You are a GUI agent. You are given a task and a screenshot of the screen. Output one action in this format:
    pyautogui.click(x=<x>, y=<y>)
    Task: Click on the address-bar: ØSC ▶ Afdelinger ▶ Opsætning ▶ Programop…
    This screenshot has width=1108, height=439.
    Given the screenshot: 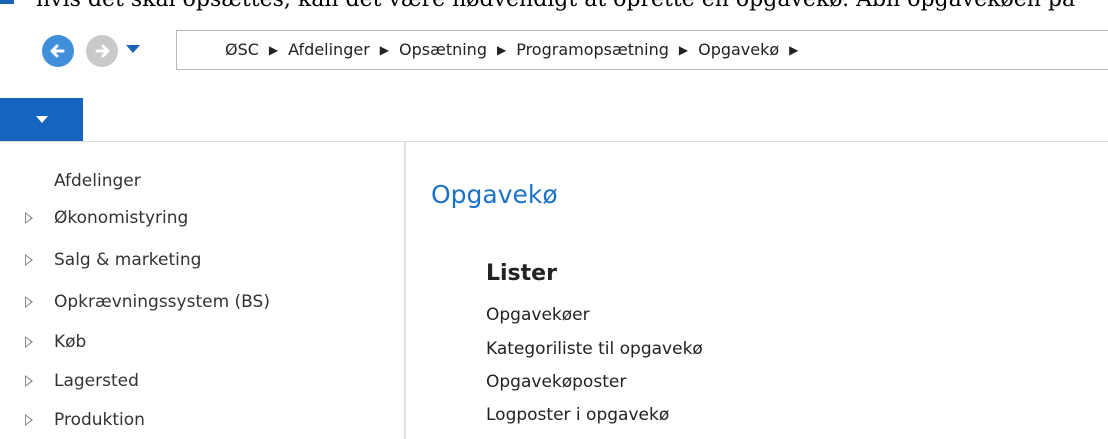 What is the action you would take?
    pyautogui.click(x=642, y=50)
    